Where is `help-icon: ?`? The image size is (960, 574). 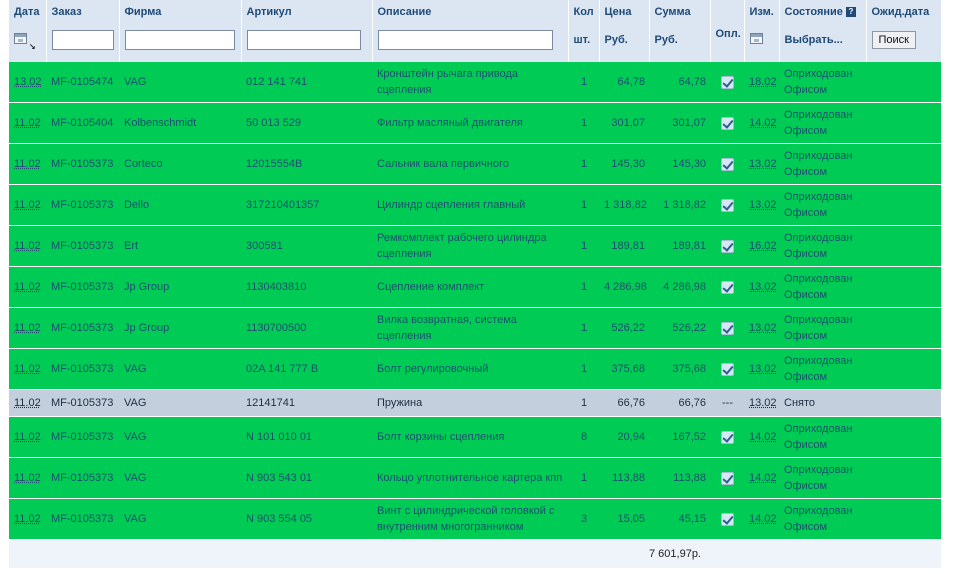 help-icon: ? is located at coordinates (850, 12).